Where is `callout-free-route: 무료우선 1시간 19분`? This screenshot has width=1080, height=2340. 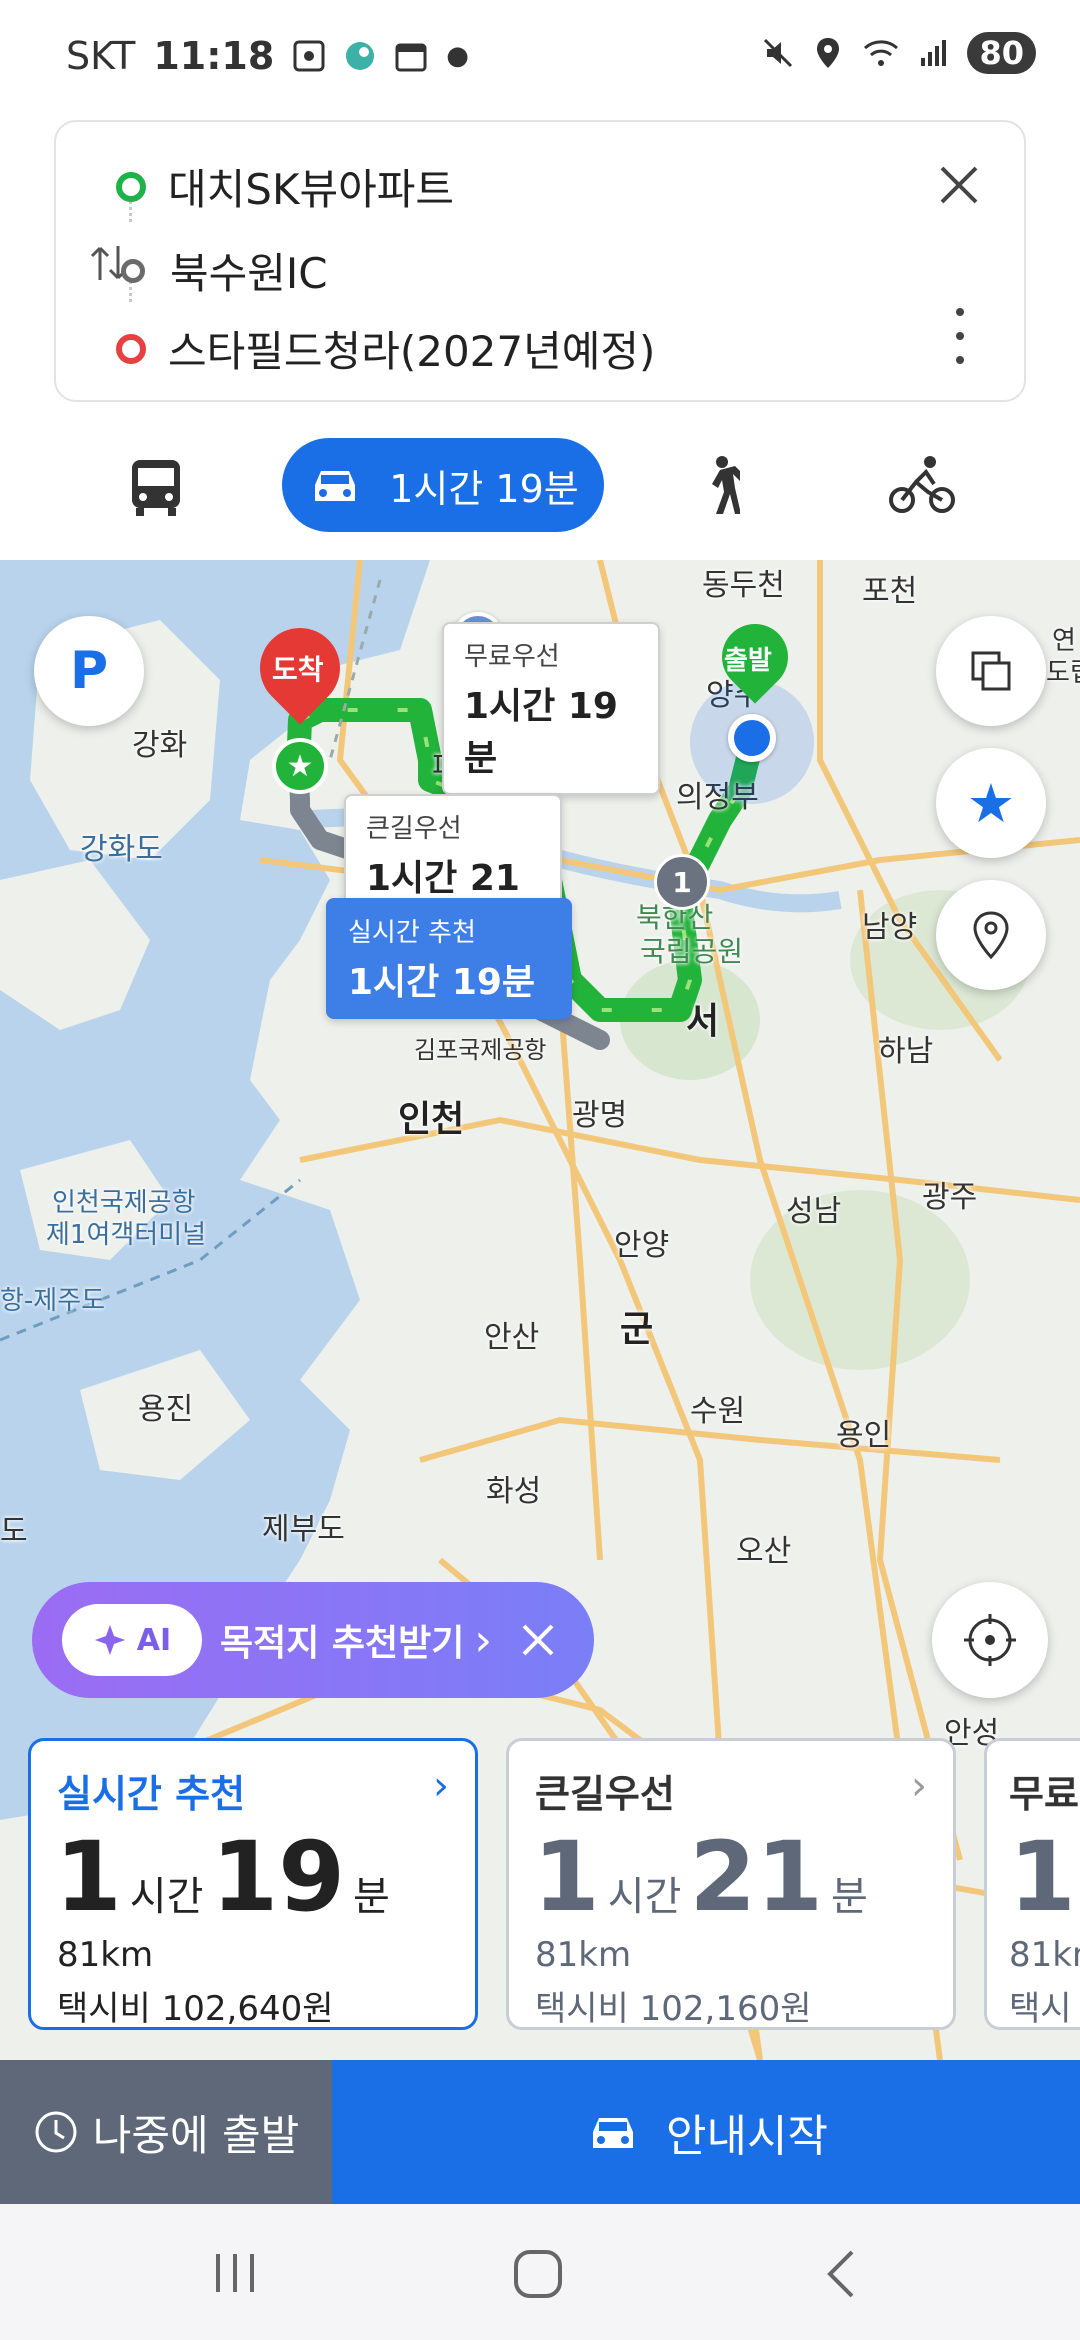
callout-free-route: 무료우선 1시간 19분 is located at coordinates (551, 708).